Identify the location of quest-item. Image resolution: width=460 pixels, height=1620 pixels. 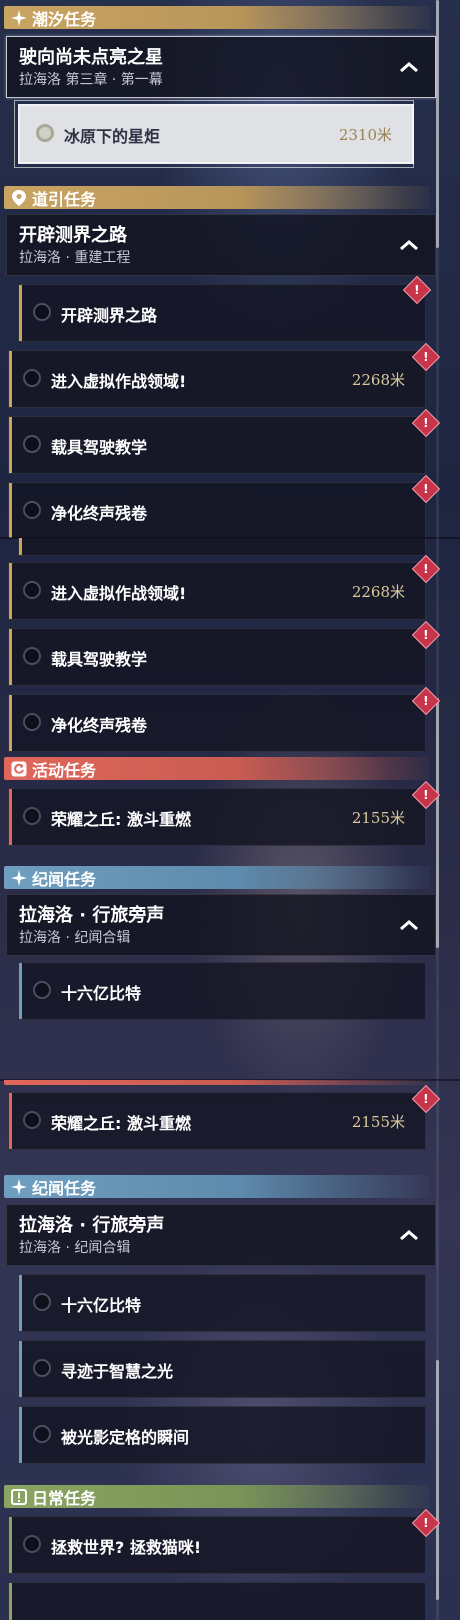
(222, 547).